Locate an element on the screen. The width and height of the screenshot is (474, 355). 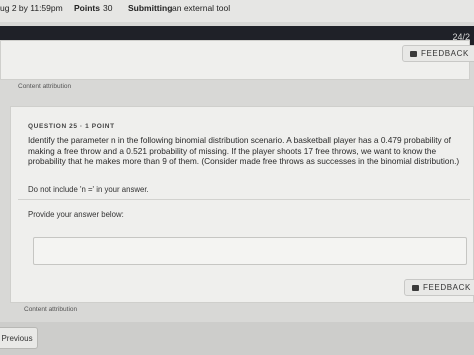
submitting-label: Submitting is located at coordinates (150, 8).